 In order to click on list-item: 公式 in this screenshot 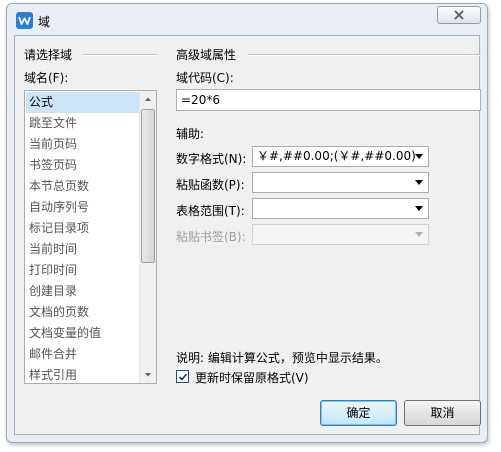, I will do `click(82, 102)`.